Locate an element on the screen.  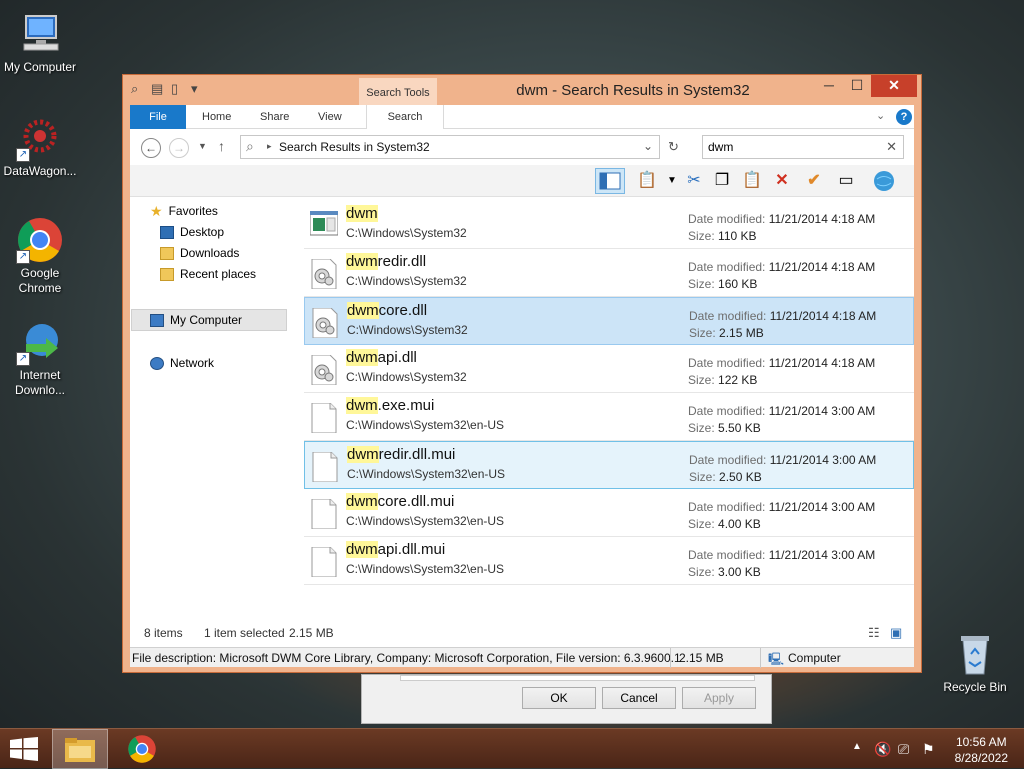
window-title: dwm - Search Results in System32 is located at coordinates (633, 90).